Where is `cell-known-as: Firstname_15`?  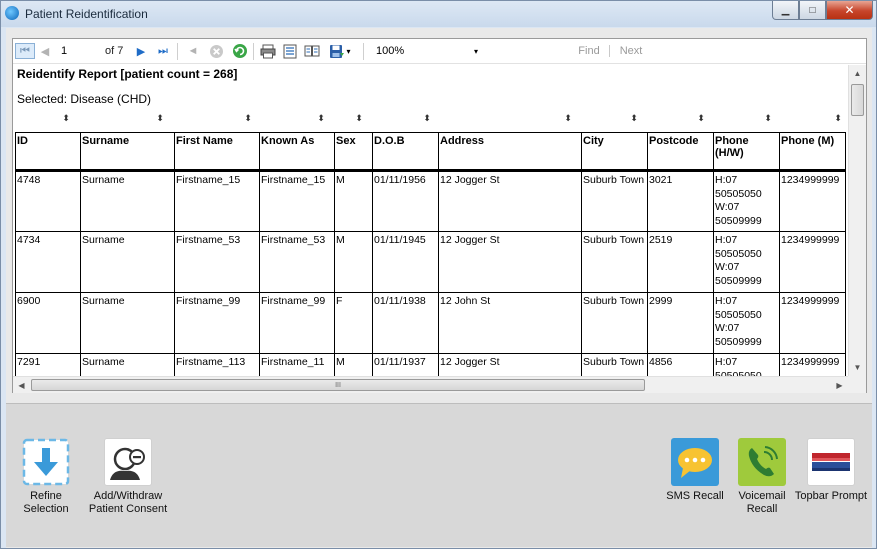
cell-known-as: Firstname_15 is located at coordinates (297, 201).